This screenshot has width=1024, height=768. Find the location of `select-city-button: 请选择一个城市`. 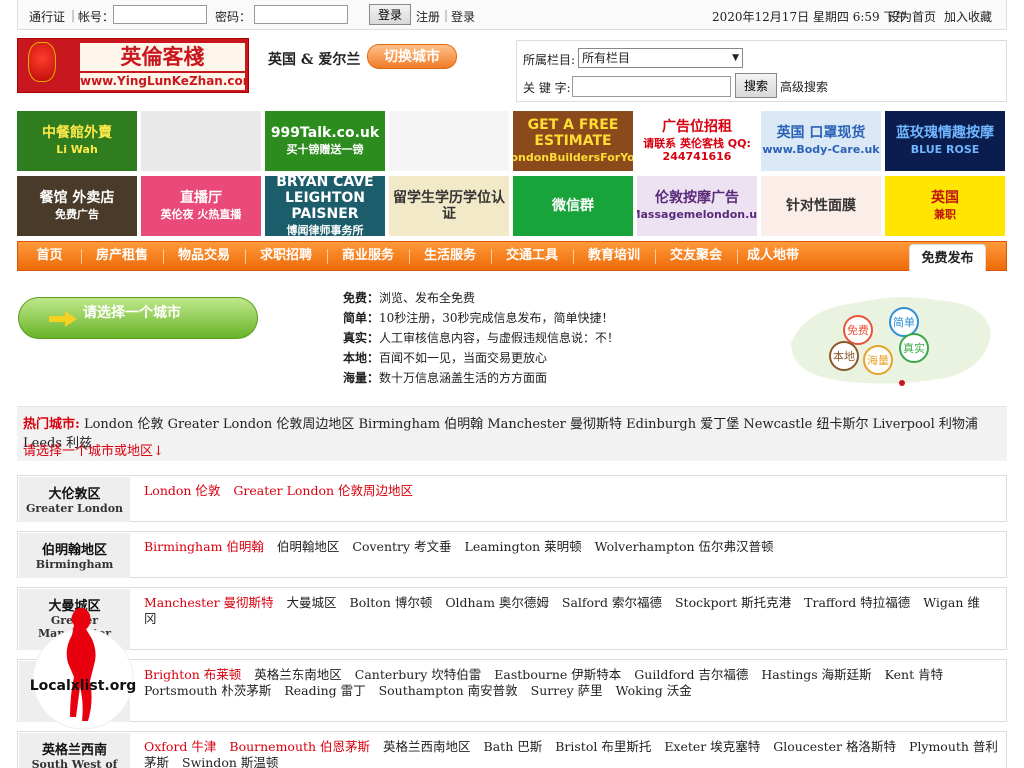

select-city-button: 请选择一个城市 is located at coordinates (138, 318).